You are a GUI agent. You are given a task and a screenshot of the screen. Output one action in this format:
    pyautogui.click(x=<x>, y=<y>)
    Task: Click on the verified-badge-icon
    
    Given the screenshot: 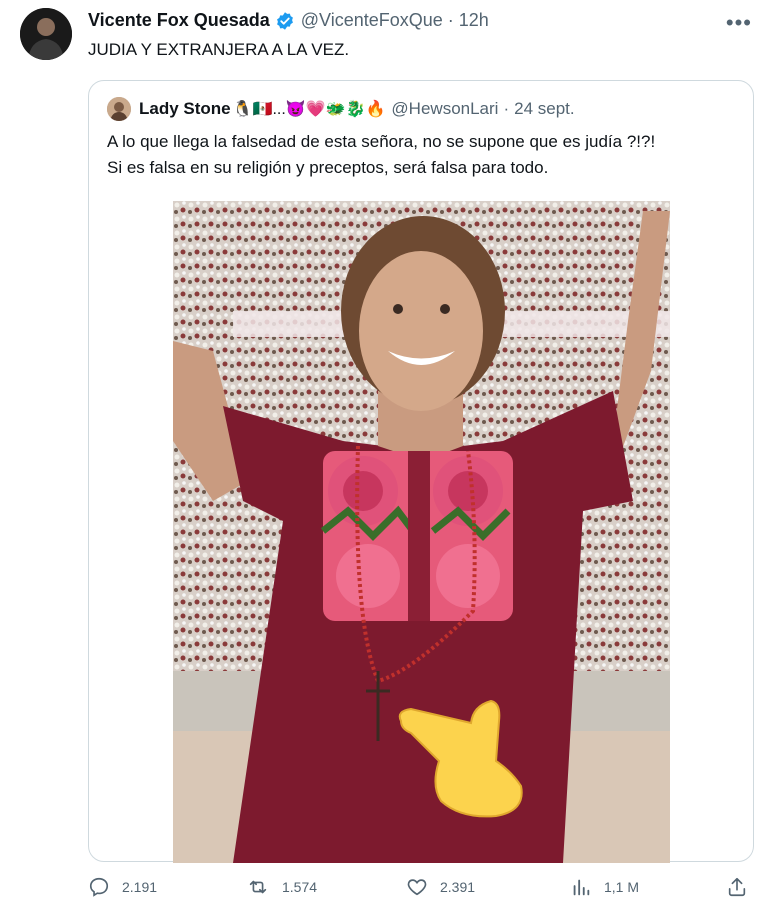 What is the action you would take?
    pyautogui.click(x=285, y=21)
    